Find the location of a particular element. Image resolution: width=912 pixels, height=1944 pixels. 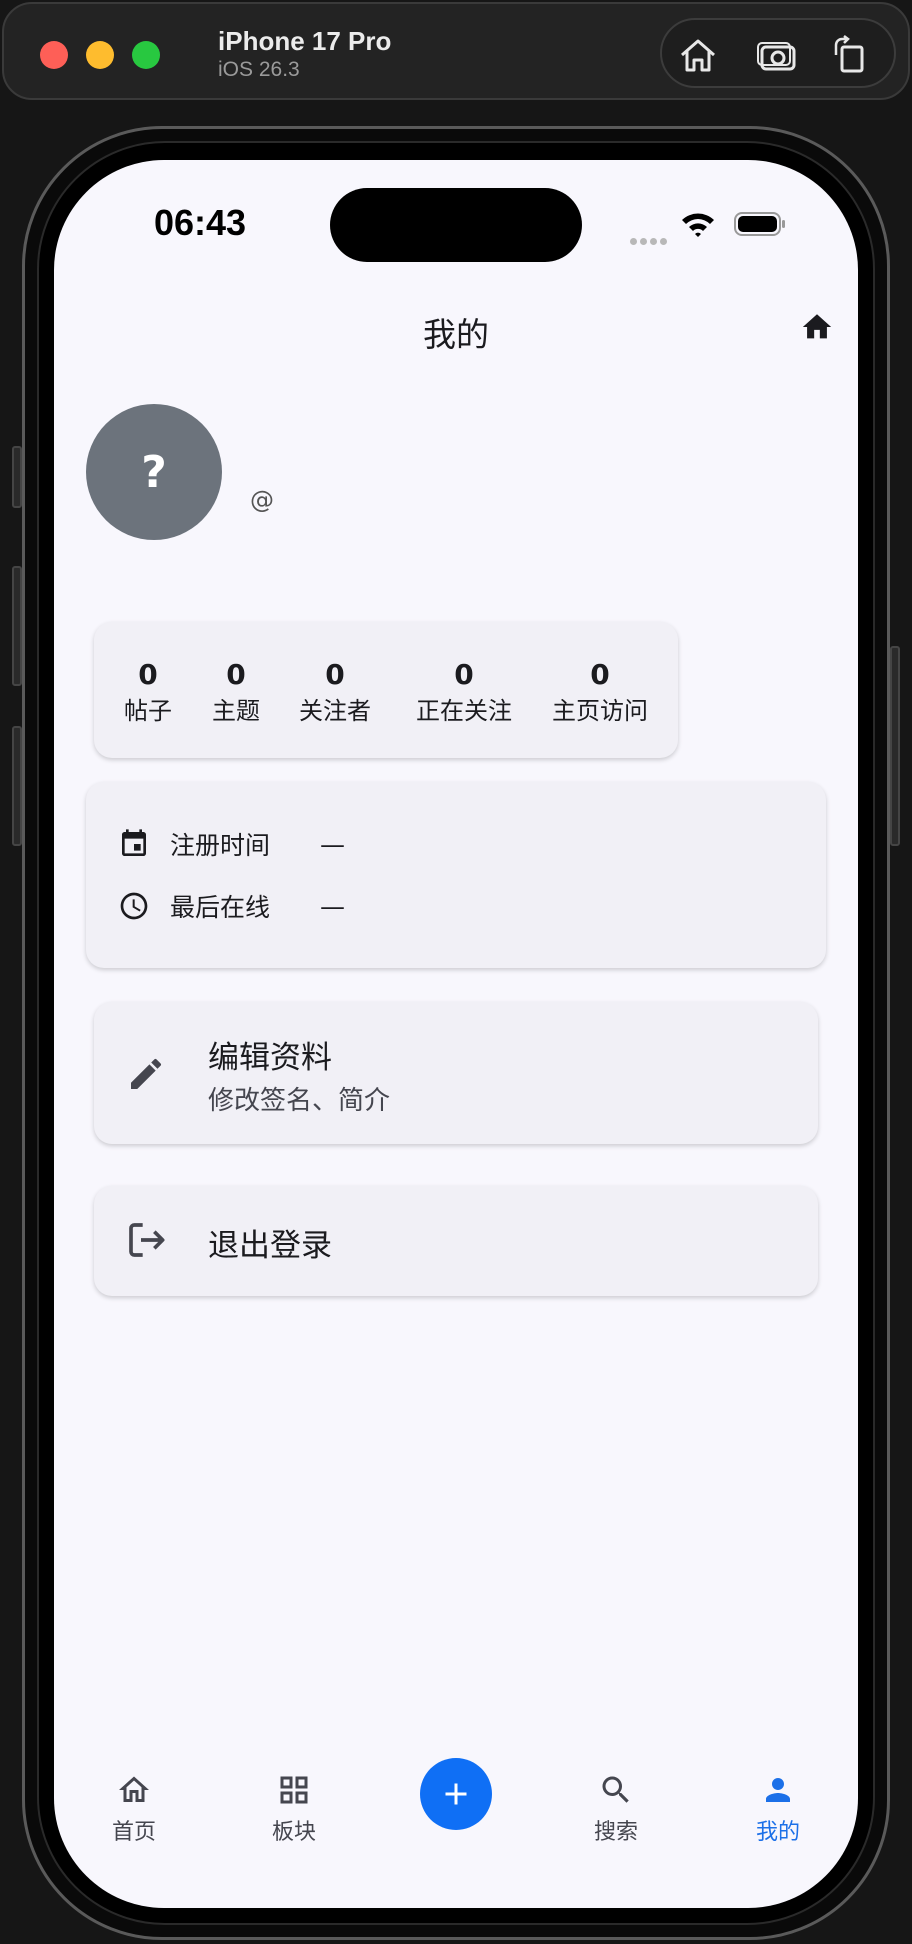

tab-label: 我的 is located at coordinates (777, 1832).